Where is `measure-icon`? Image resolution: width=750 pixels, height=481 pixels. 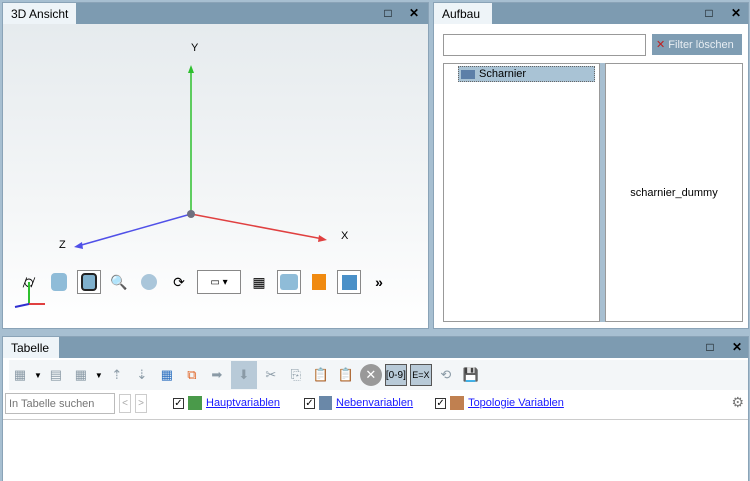
measure-icon is located at coordinates (289, 282).